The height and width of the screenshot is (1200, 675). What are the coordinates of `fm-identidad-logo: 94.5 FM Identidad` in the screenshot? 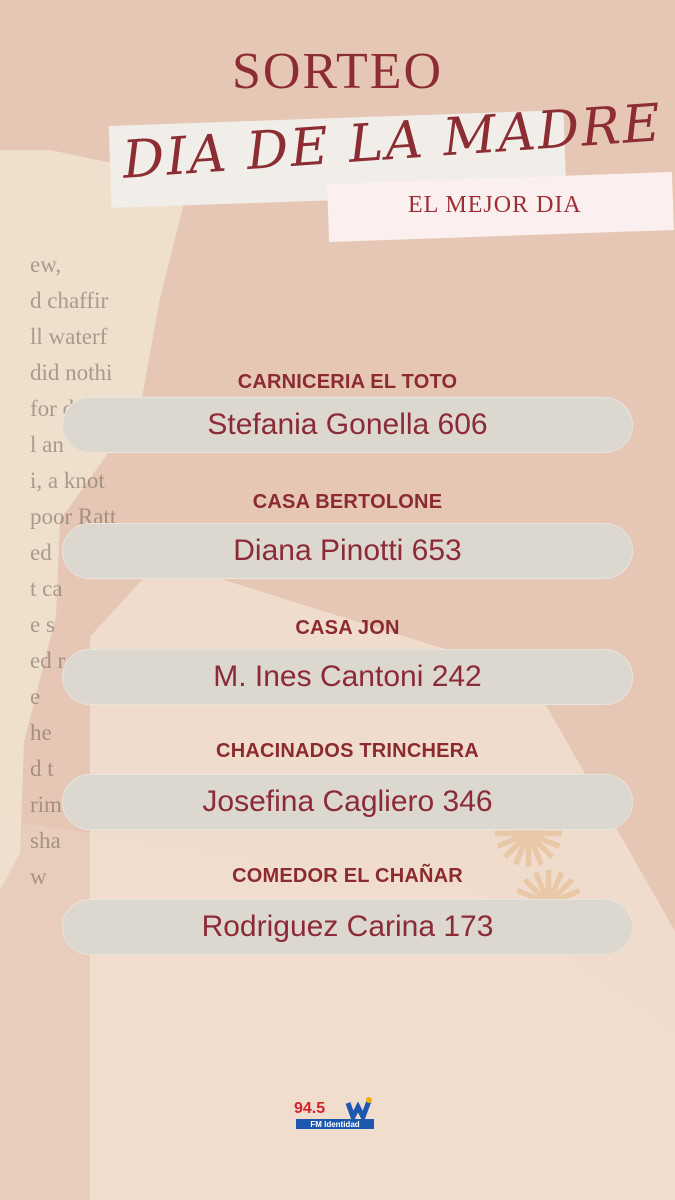 It's located at (334, 1113).